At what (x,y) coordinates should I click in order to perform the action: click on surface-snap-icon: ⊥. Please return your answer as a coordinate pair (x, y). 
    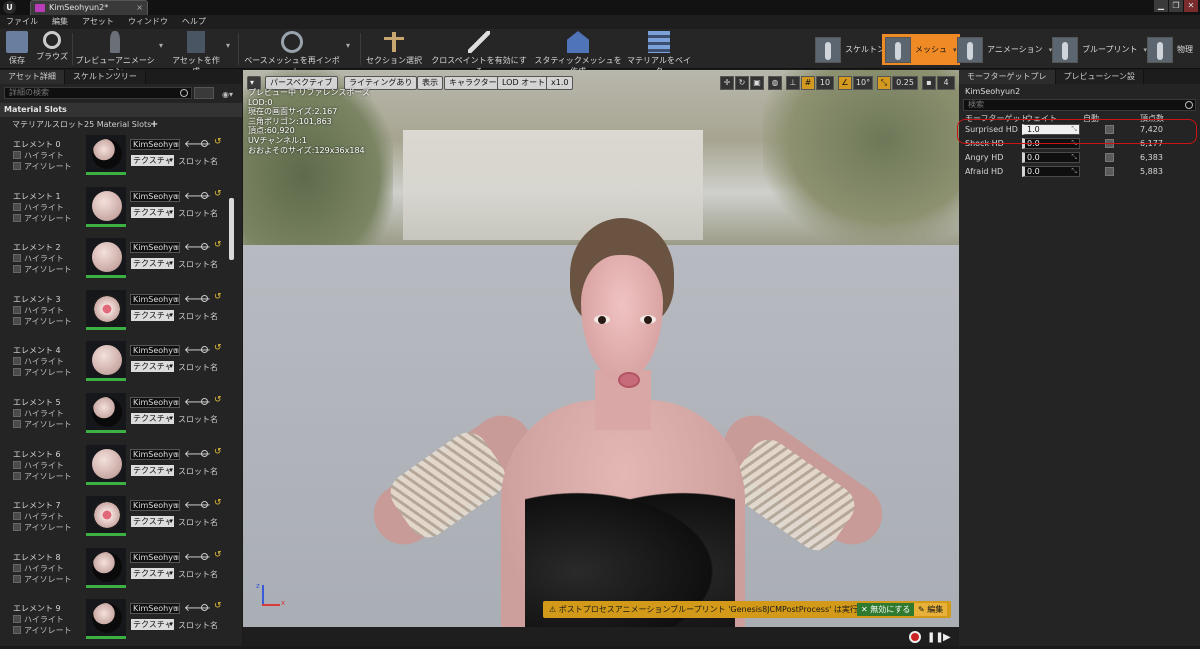
    Looking at the image, I should click on (793, 83).